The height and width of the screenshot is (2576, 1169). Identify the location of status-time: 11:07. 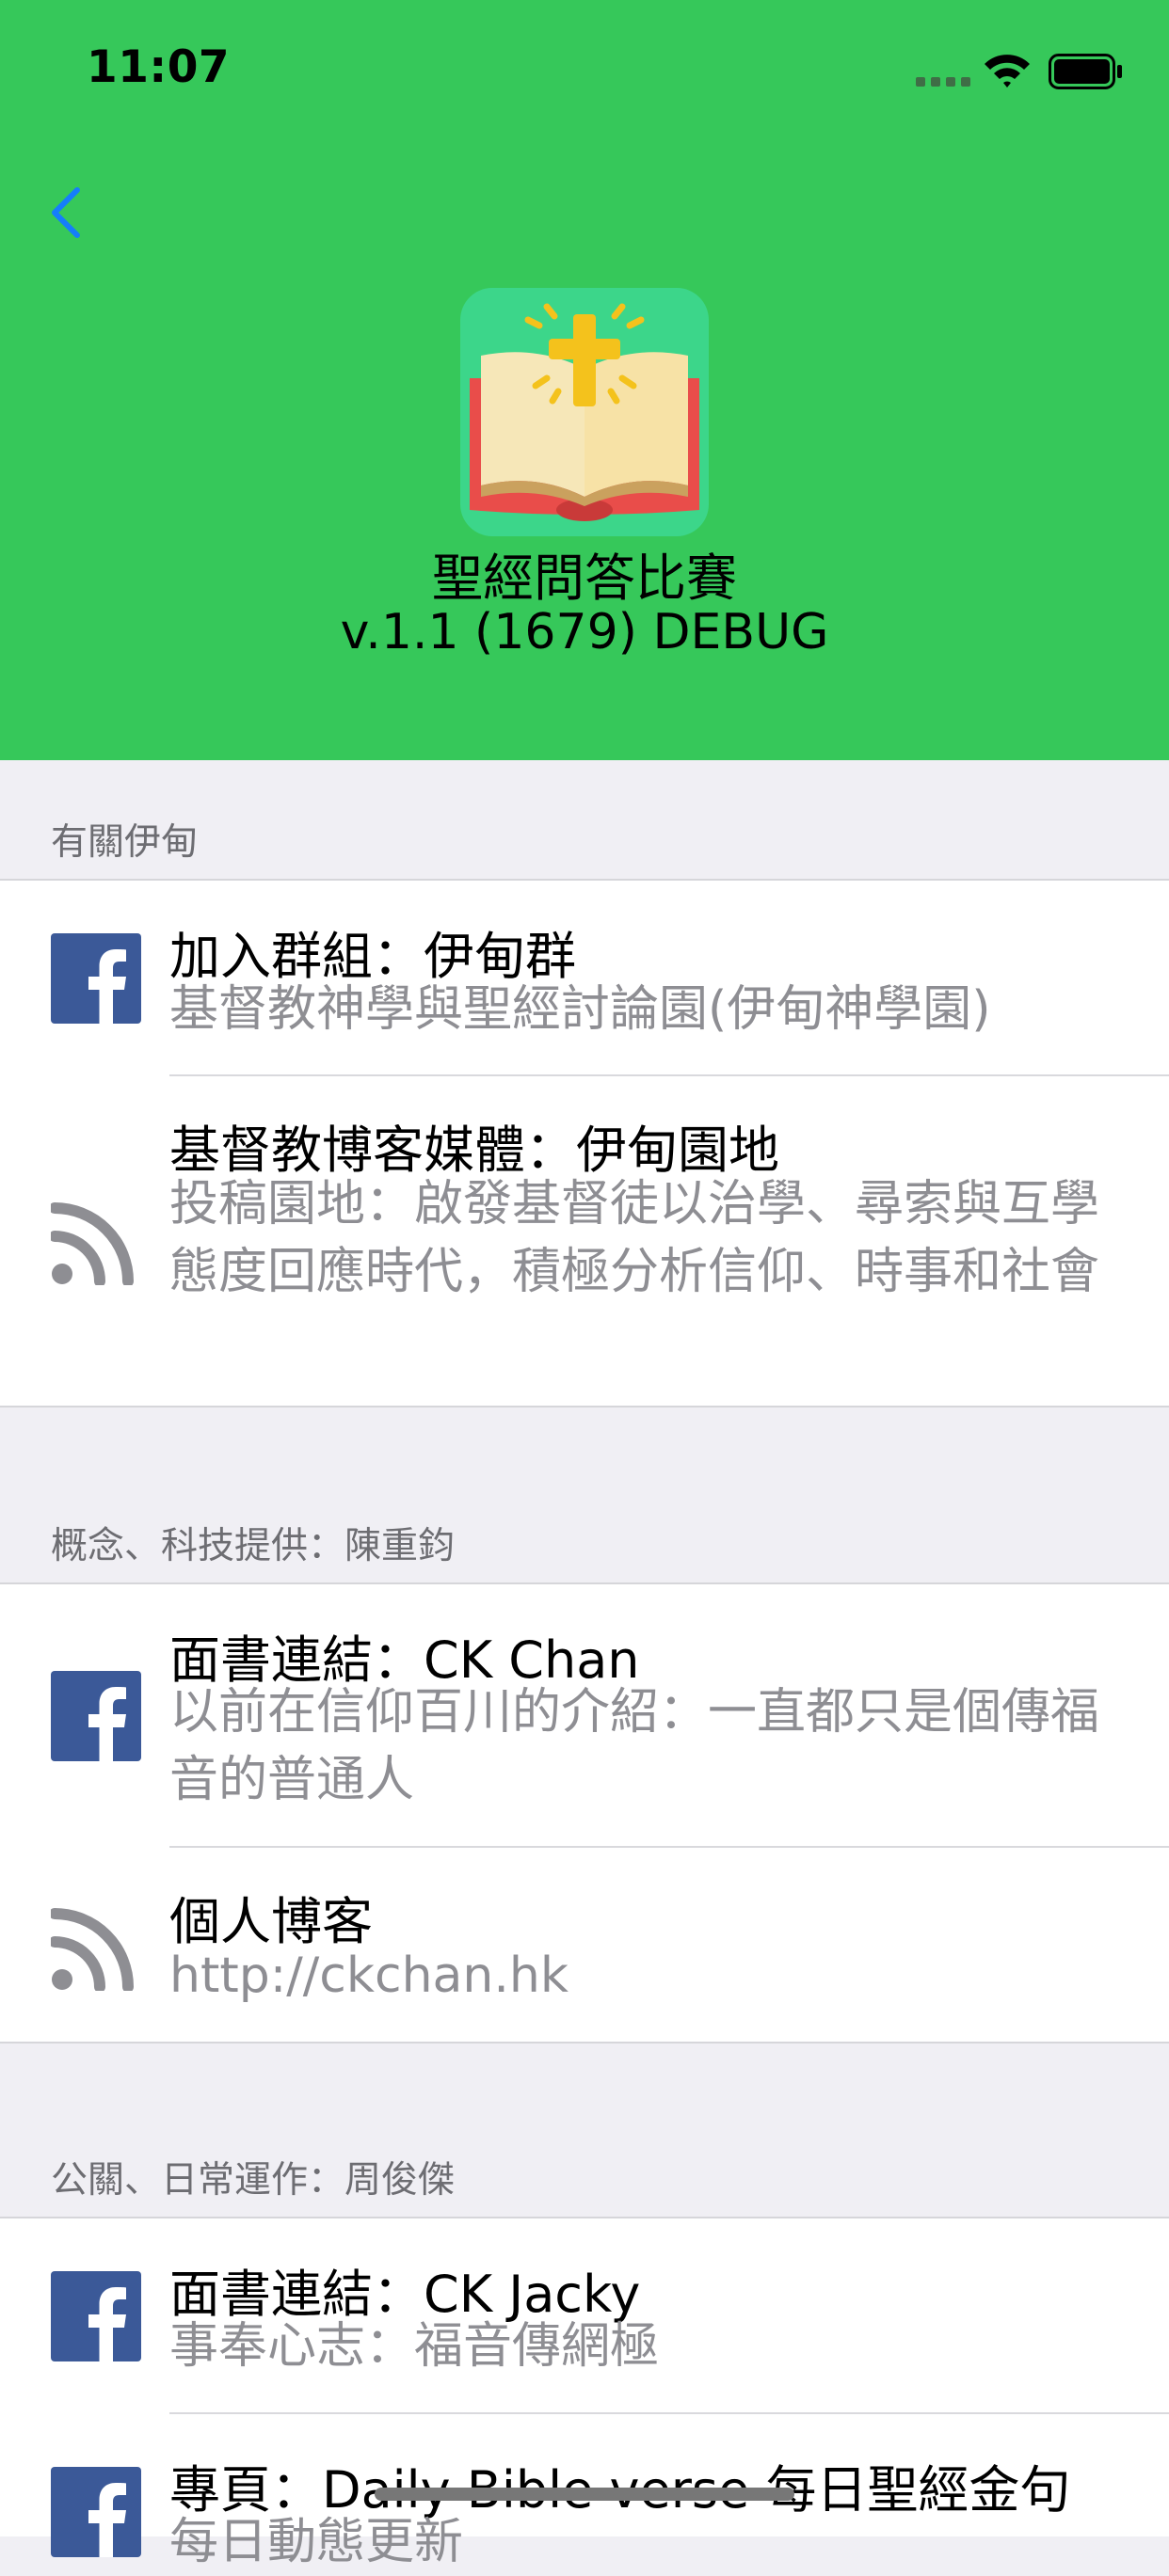
(159, 67).